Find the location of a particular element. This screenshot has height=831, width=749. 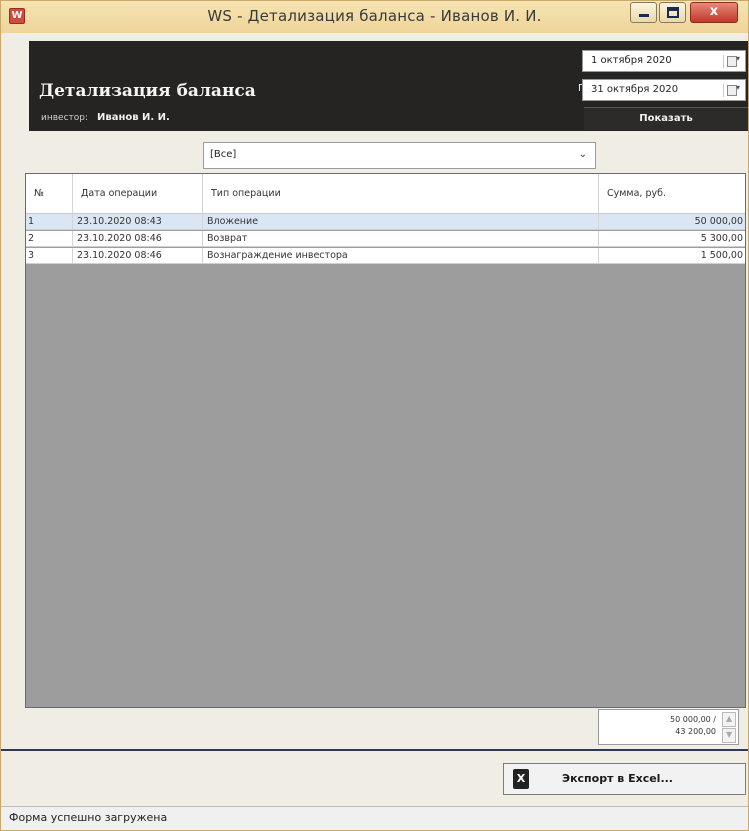

column-header-sum: Сумма, руб. is located at coordinates (672, 194).